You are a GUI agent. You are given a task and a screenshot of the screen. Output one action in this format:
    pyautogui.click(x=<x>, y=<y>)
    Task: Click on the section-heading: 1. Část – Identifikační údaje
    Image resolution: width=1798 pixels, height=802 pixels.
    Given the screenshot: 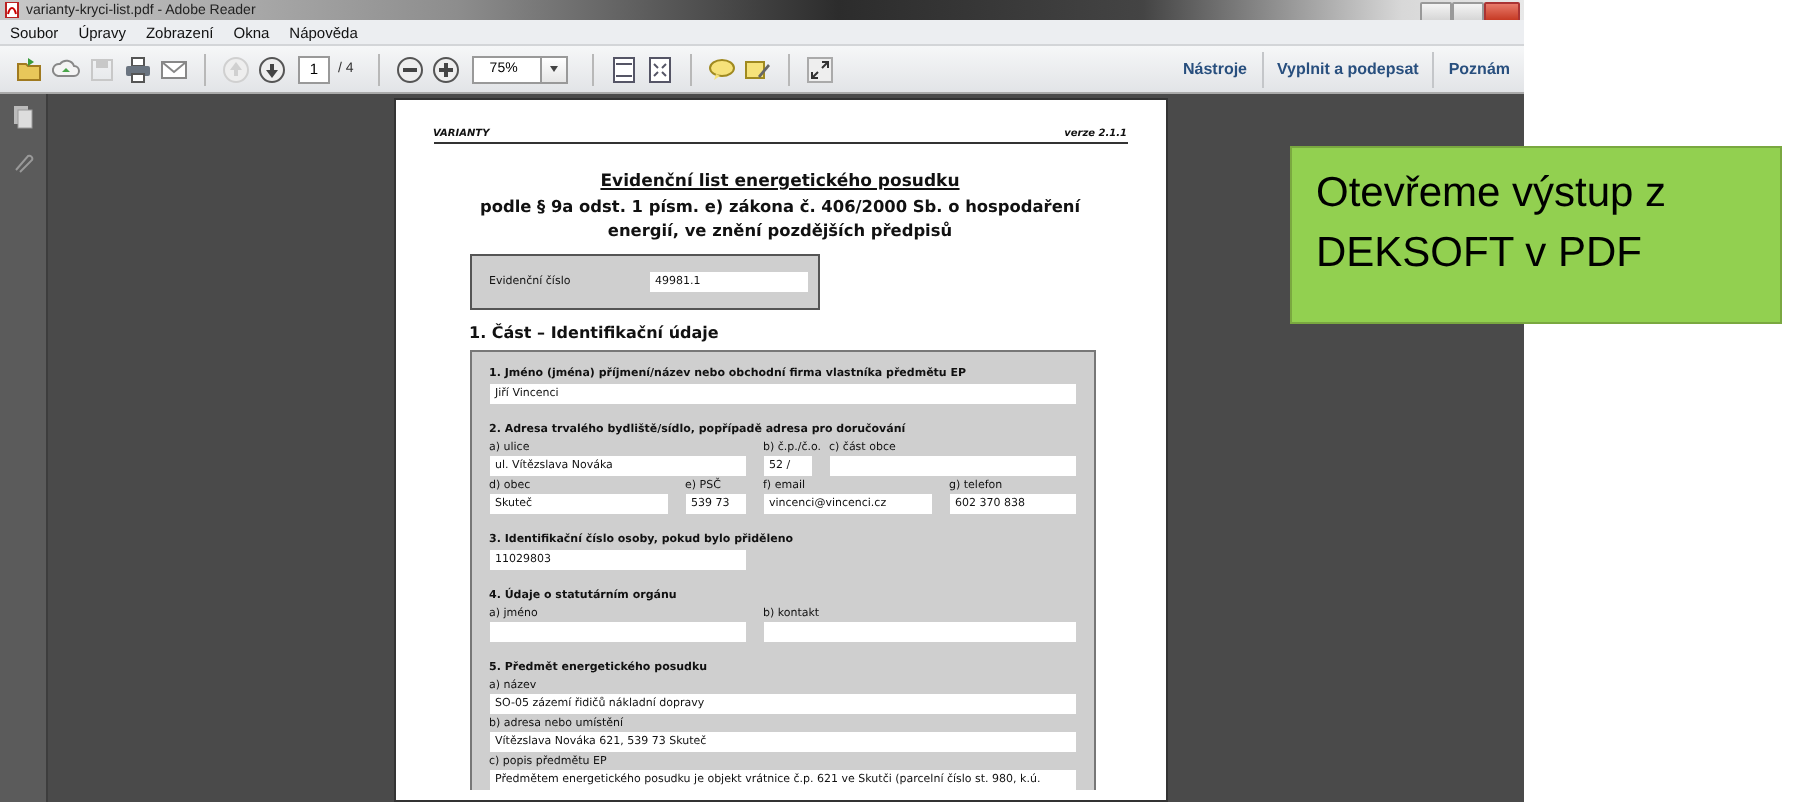 What is the action you would take?
    pyautogui.click(x=595, y=333)
    